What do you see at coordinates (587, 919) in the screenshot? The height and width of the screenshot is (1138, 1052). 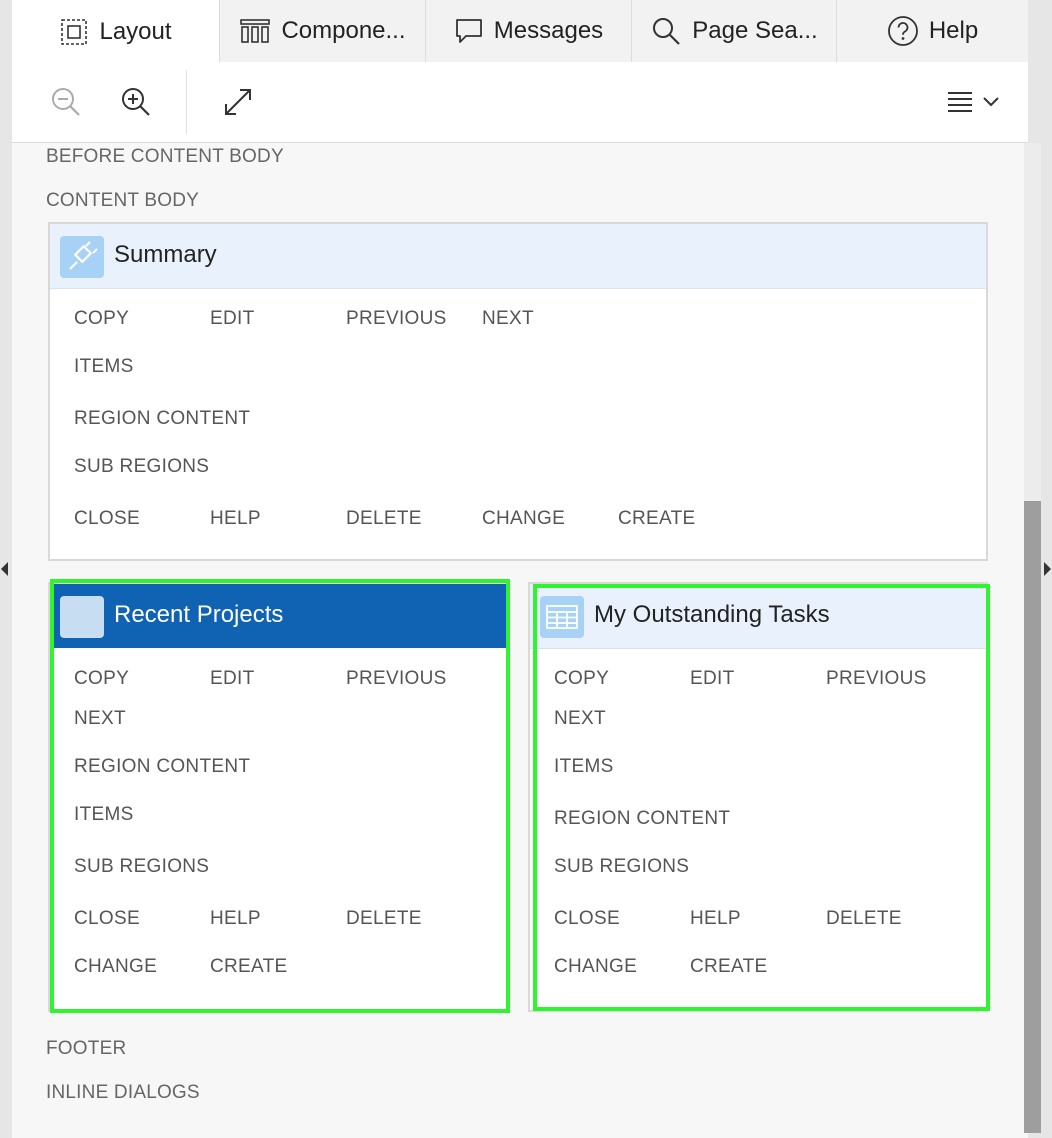 I see `tasks-close: CLOSE` at bounding box center [587, 919].